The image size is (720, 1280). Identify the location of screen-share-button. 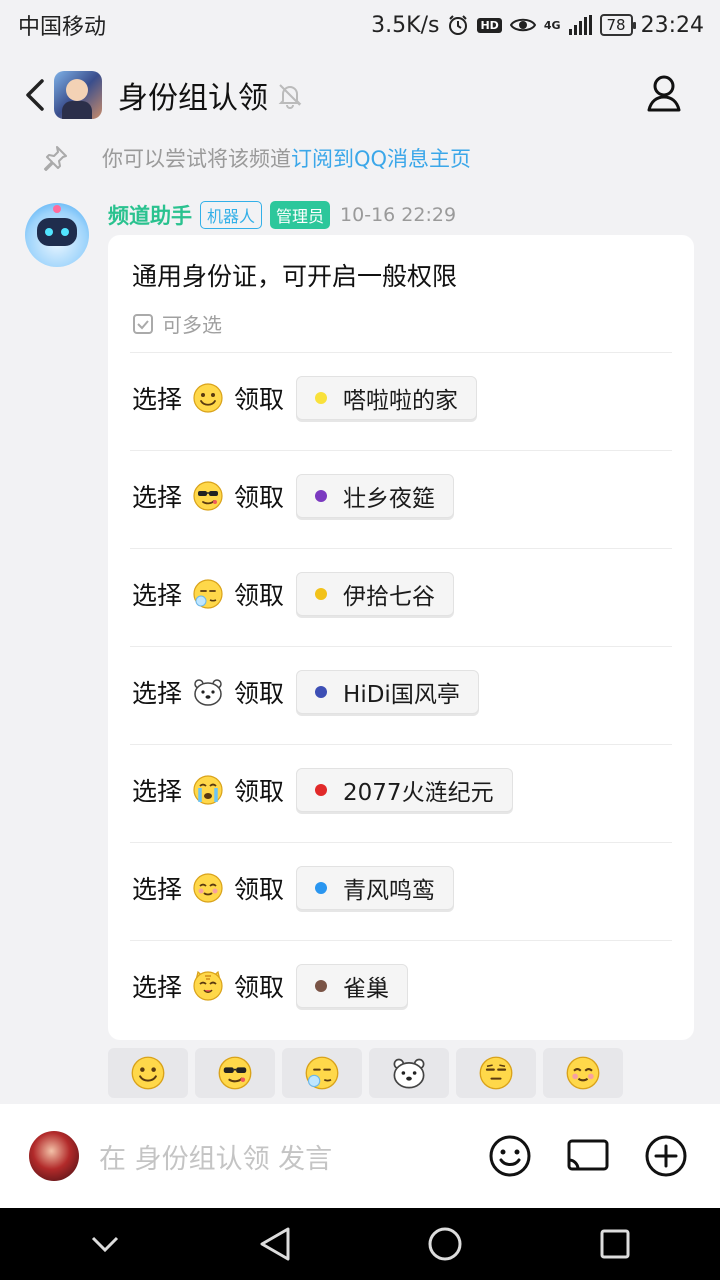
(588, 1156).